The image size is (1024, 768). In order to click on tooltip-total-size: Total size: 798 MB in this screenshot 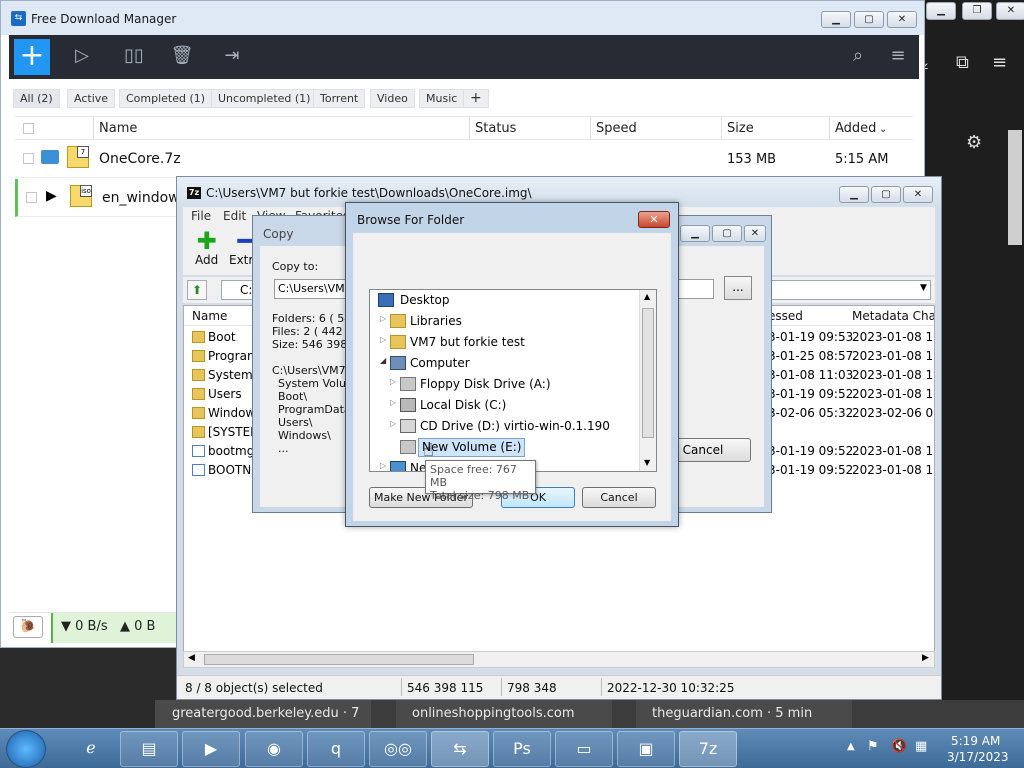, I will do `click(480, 495)`.